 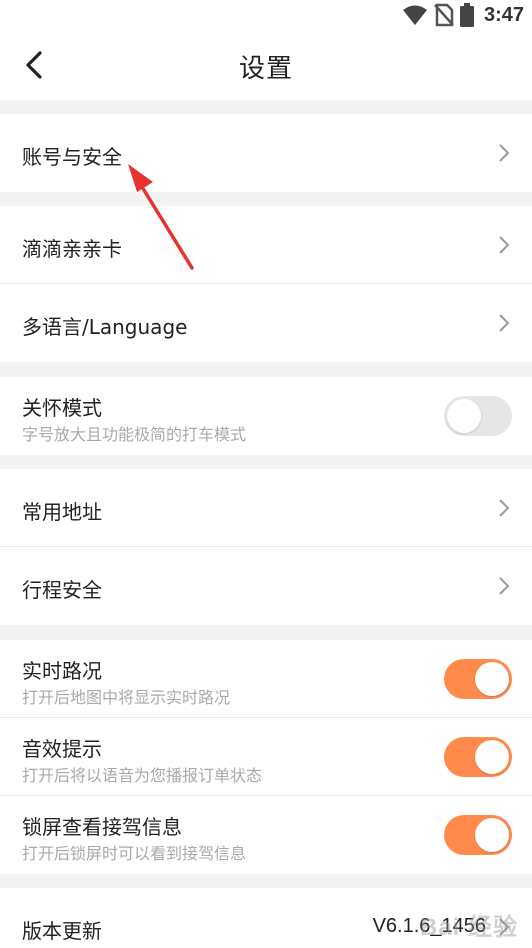 I want to click on traffic-toggle, so click(x=478, y=679).